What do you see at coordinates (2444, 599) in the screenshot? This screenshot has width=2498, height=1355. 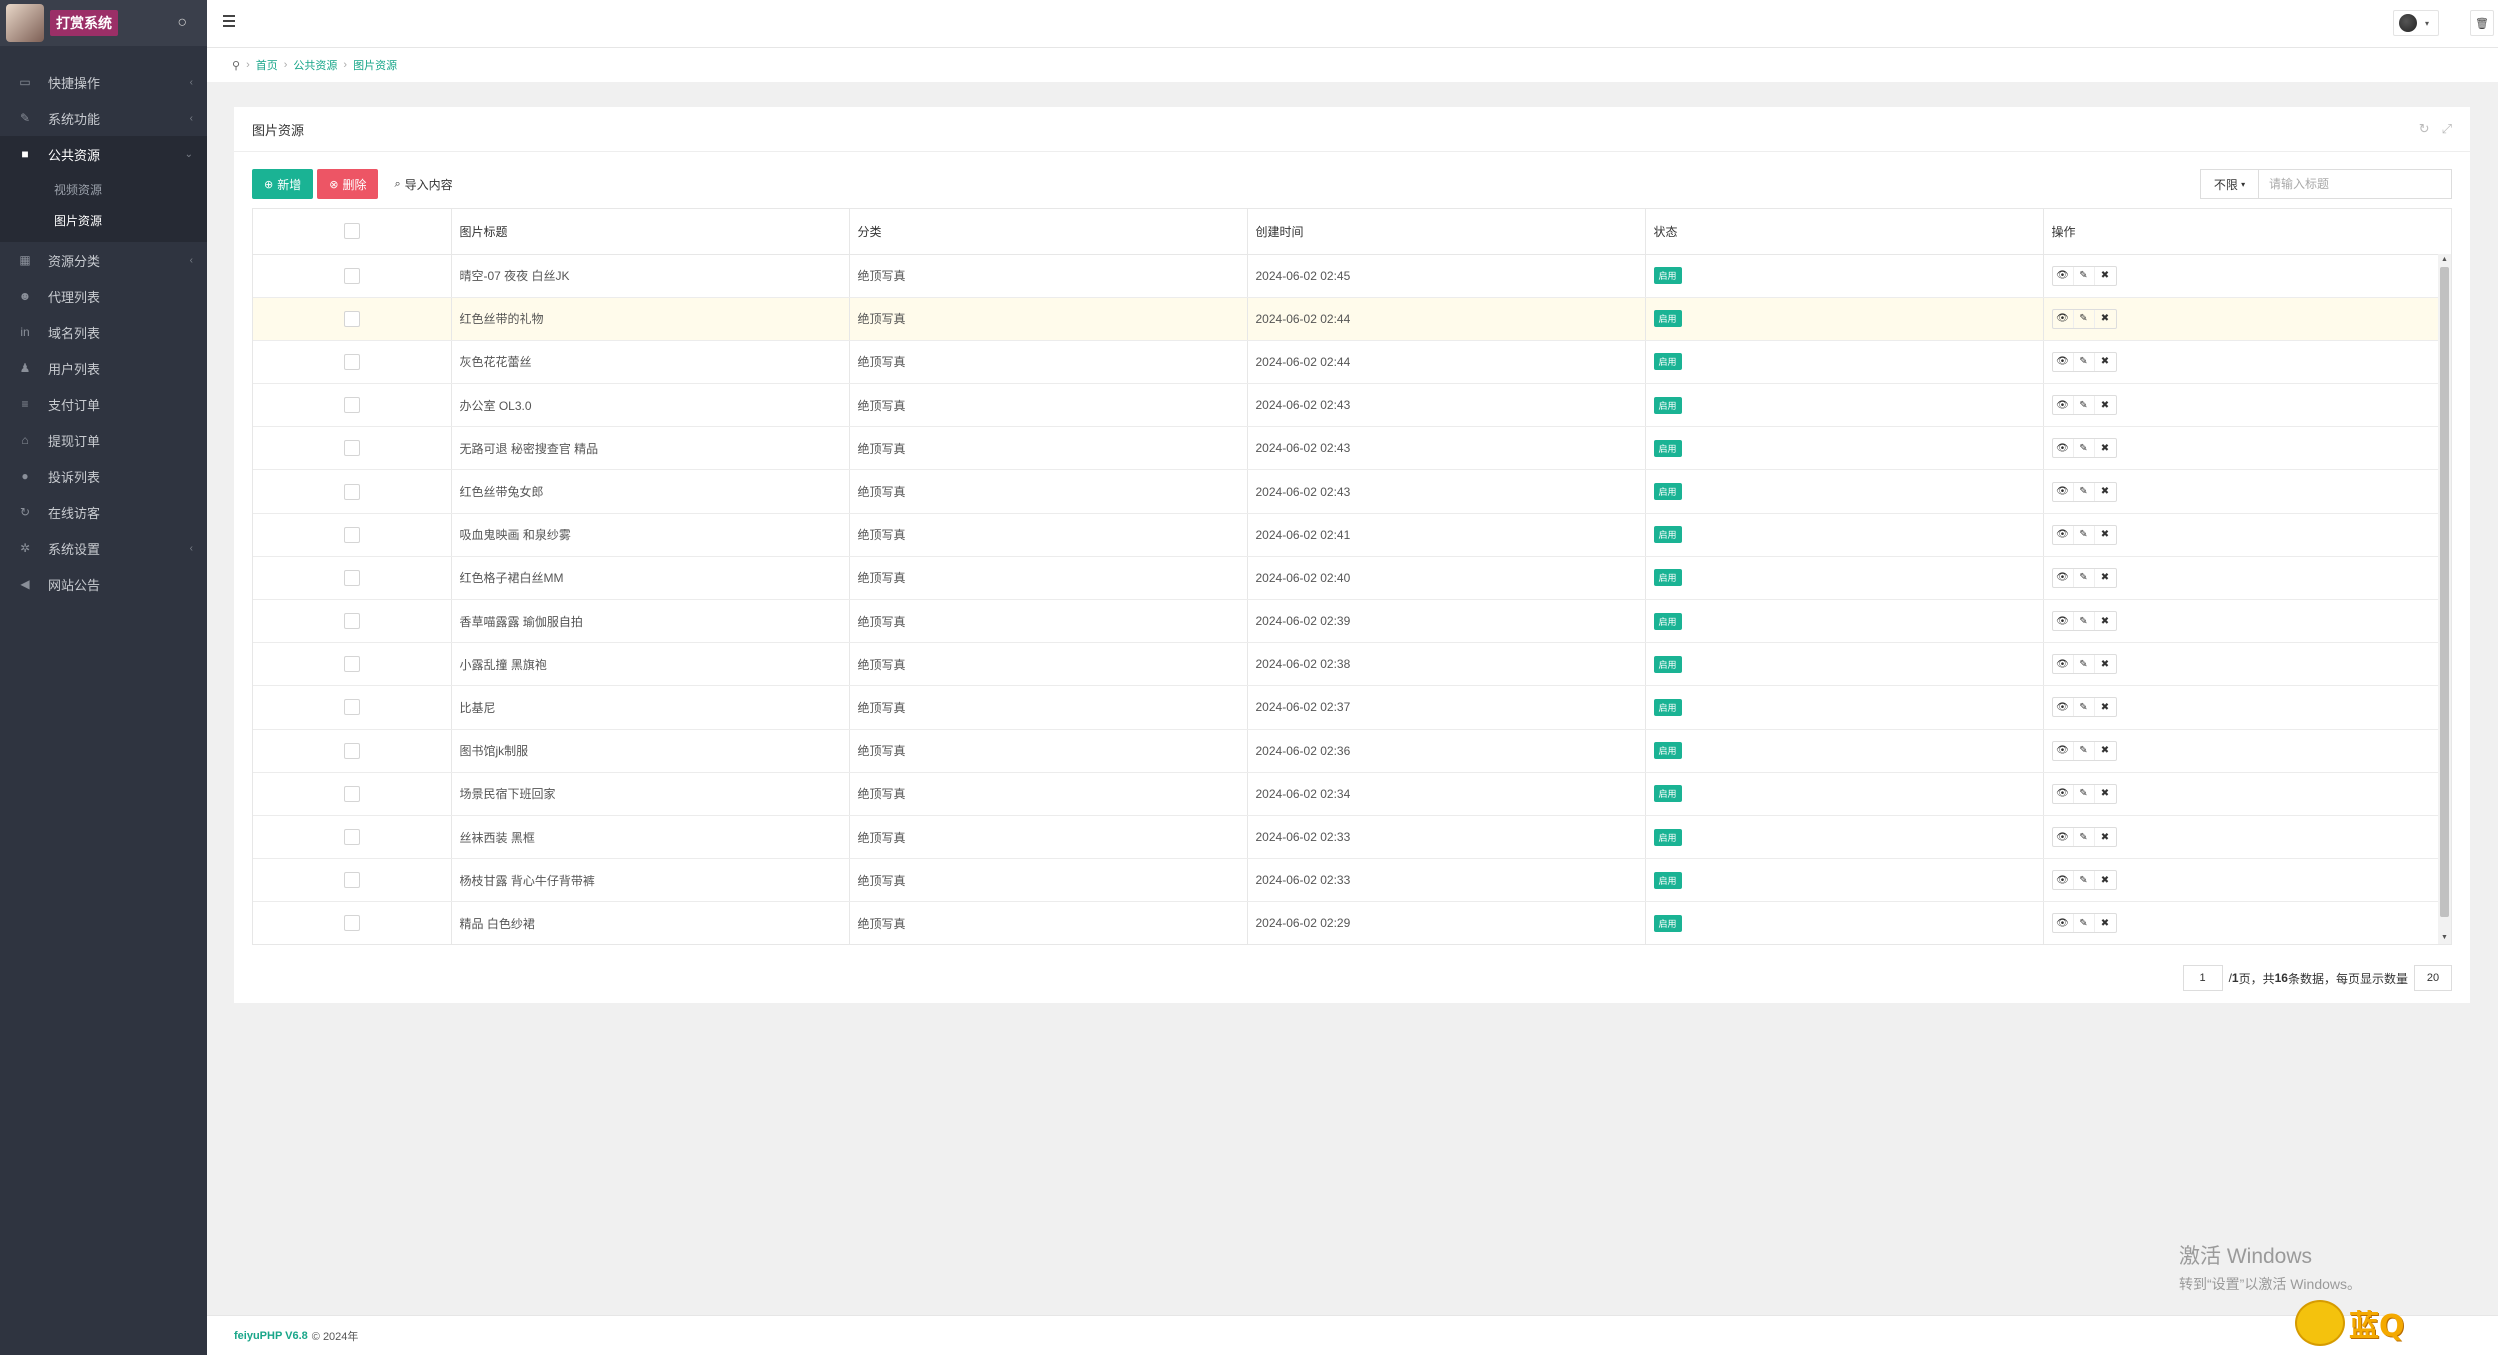 I see `table-scrollbar: ▲ ▼` at bounding box center [2444, 599].